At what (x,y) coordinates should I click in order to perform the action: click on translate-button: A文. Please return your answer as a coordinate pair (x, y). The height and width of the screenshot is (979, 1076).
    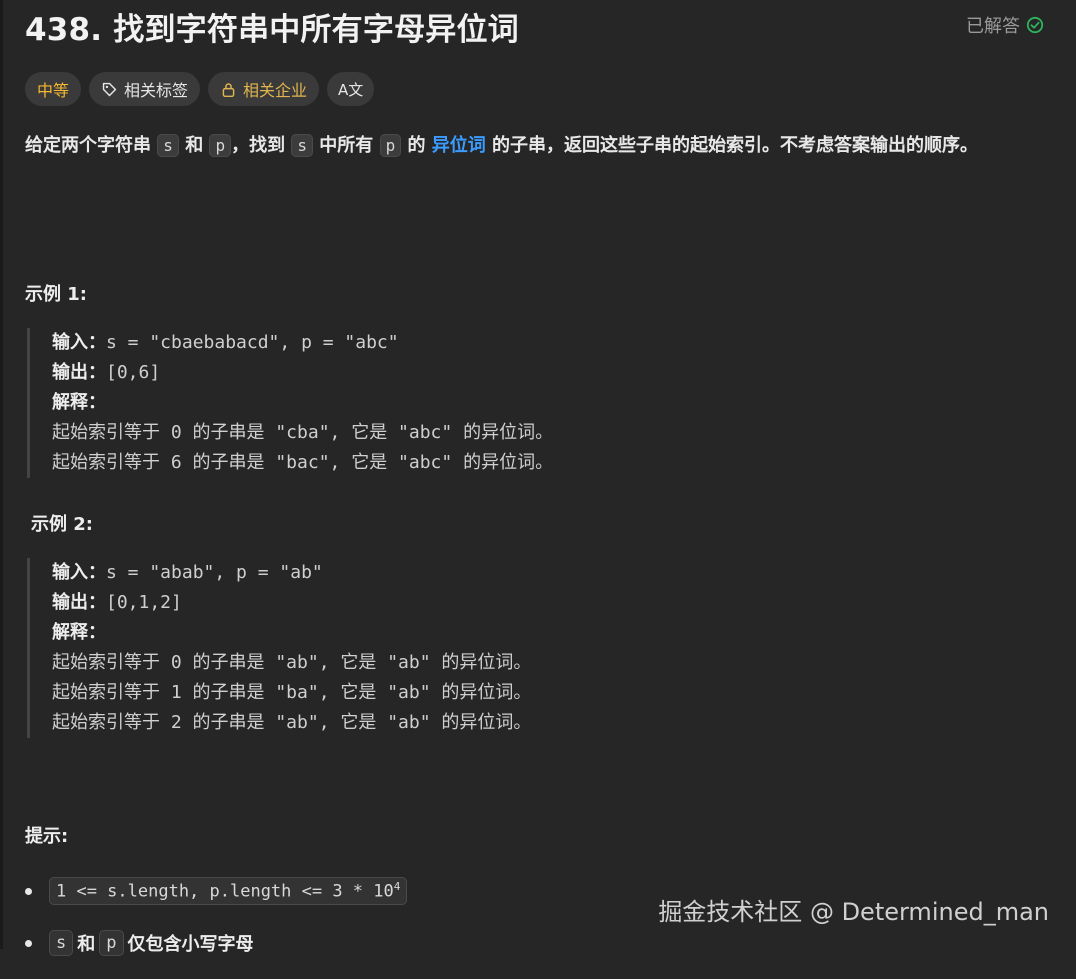
    Looking at the image, I should click on (351, 89).